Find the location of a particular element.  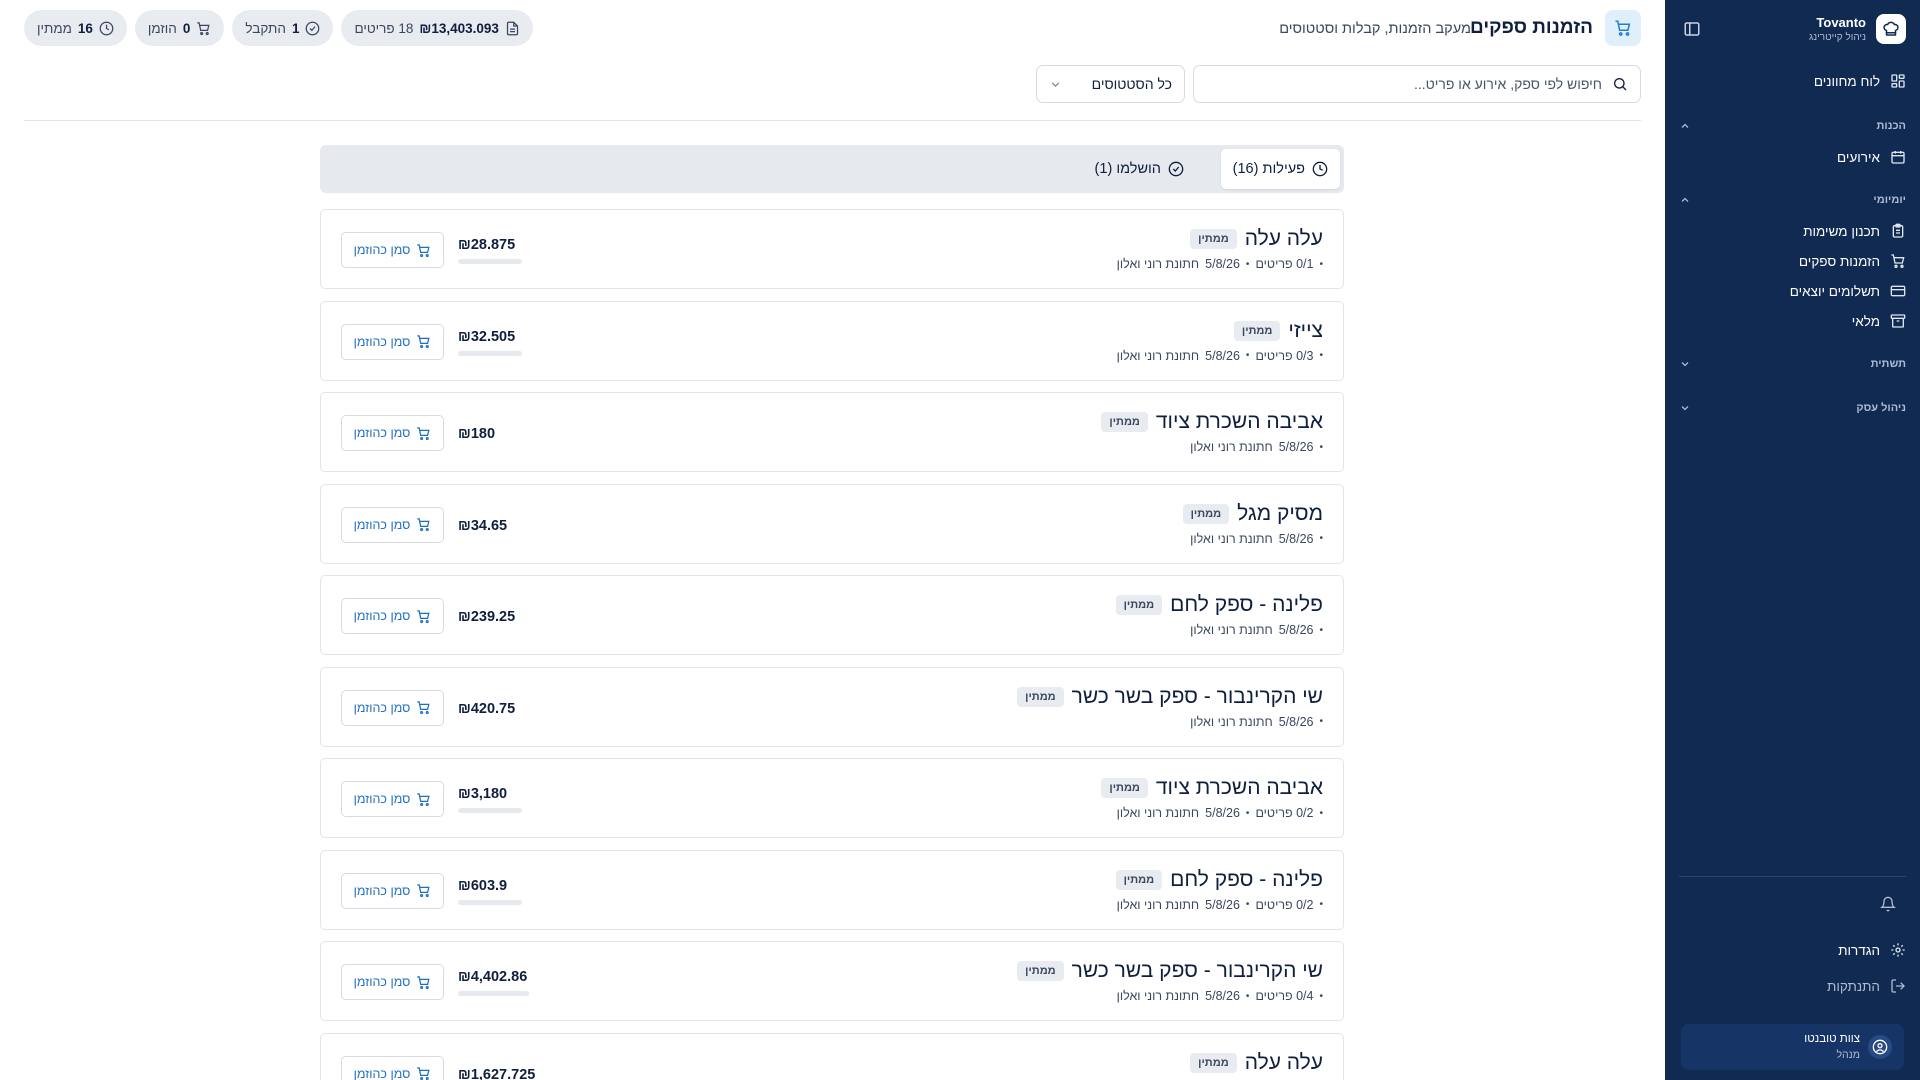

calendar-icon is located at coordinates (1898, 157).